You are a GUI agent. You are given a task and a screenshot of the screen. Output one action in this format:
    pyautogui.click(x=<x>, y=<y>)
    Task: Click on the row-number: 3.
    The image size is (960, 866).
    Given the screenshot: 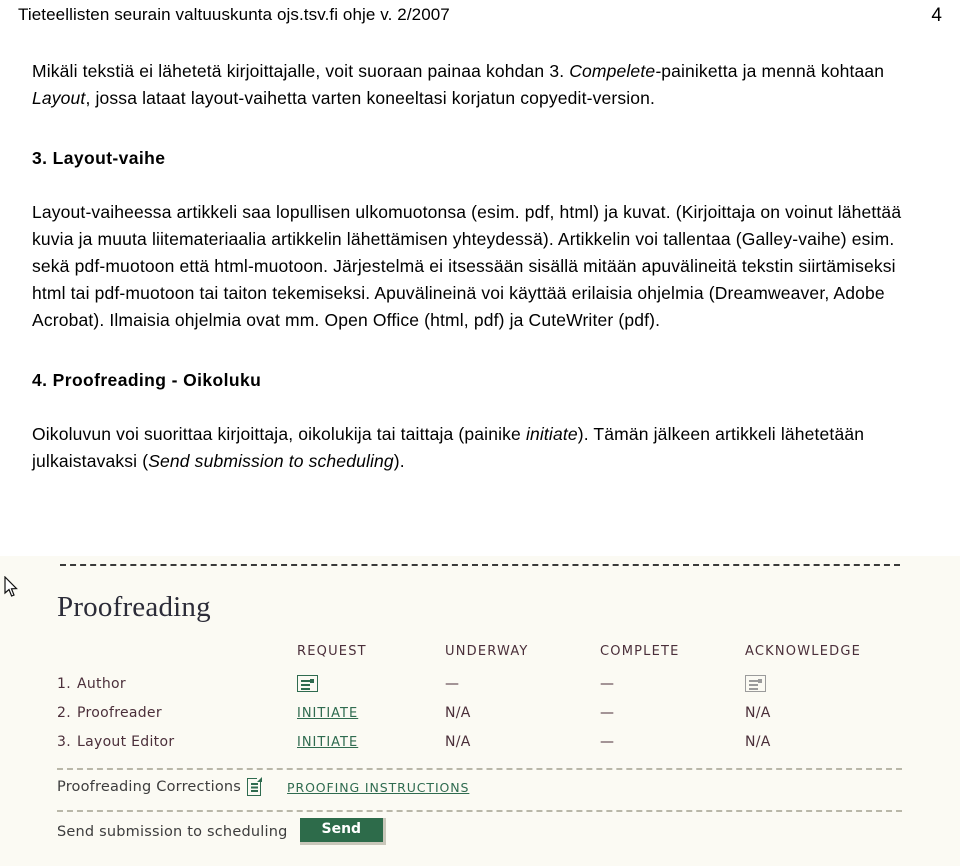 What is the action you would take?
    pyautogui.click(x=64, y=742)
    